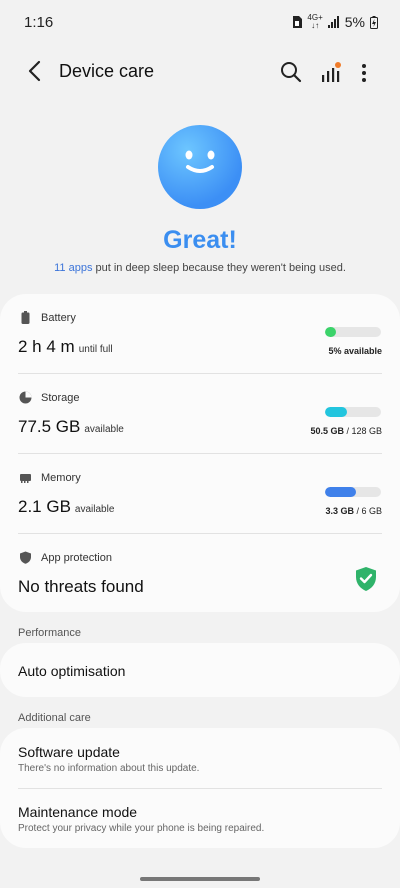 The image size is (400, 888). Describe the element at coordinates (35, 71) in the screenshot. I see `back-arrow-icon` at that location.